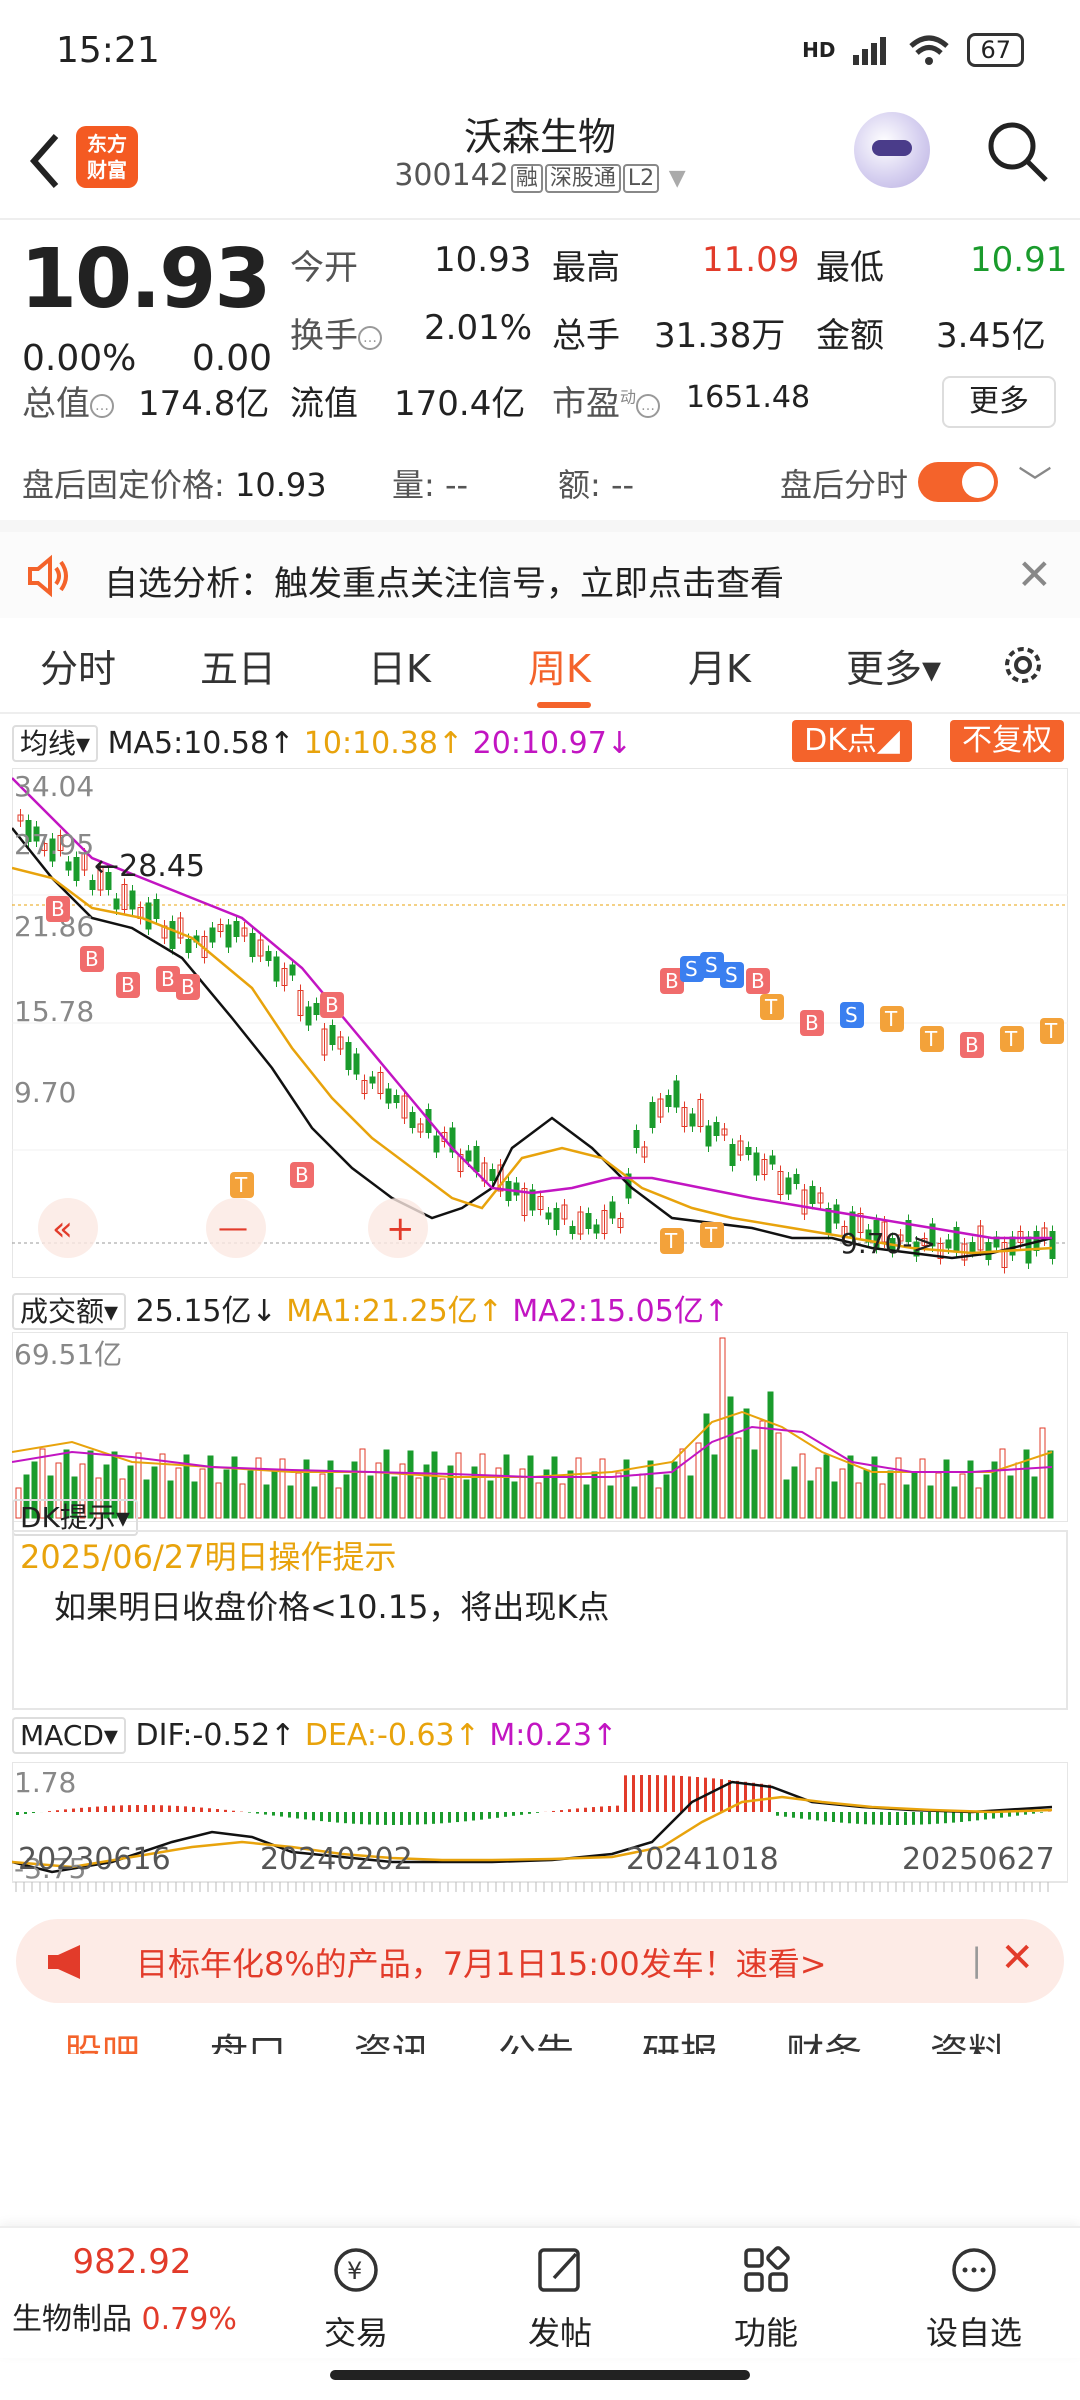  What do you see at coordinates (702, 1859) in the screenshot?
I see `date-label-3: 20241018` at bounding box center [702, 1859].